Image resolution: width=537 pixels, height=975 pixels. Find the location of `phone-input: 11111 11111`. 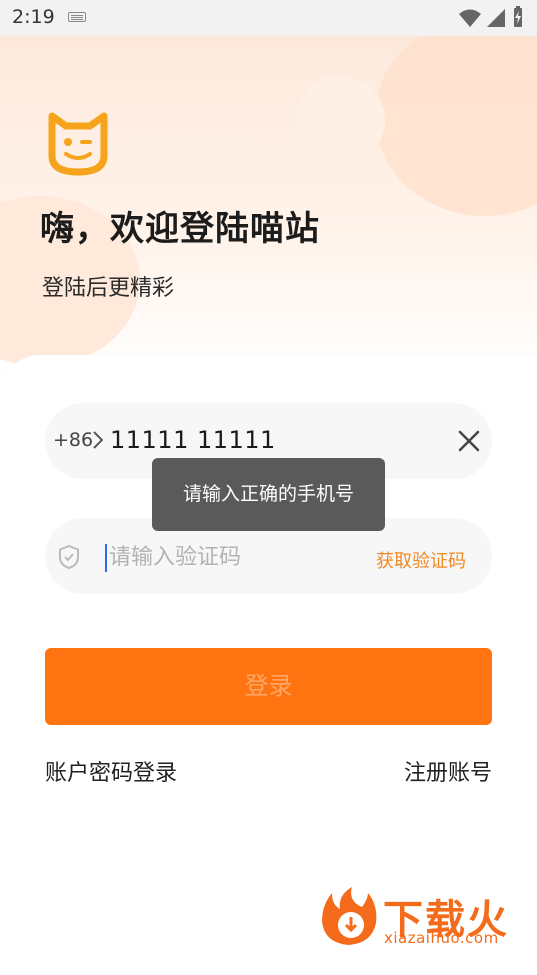

phone-input: 11111 11111 is located at coordinates (193, 440).